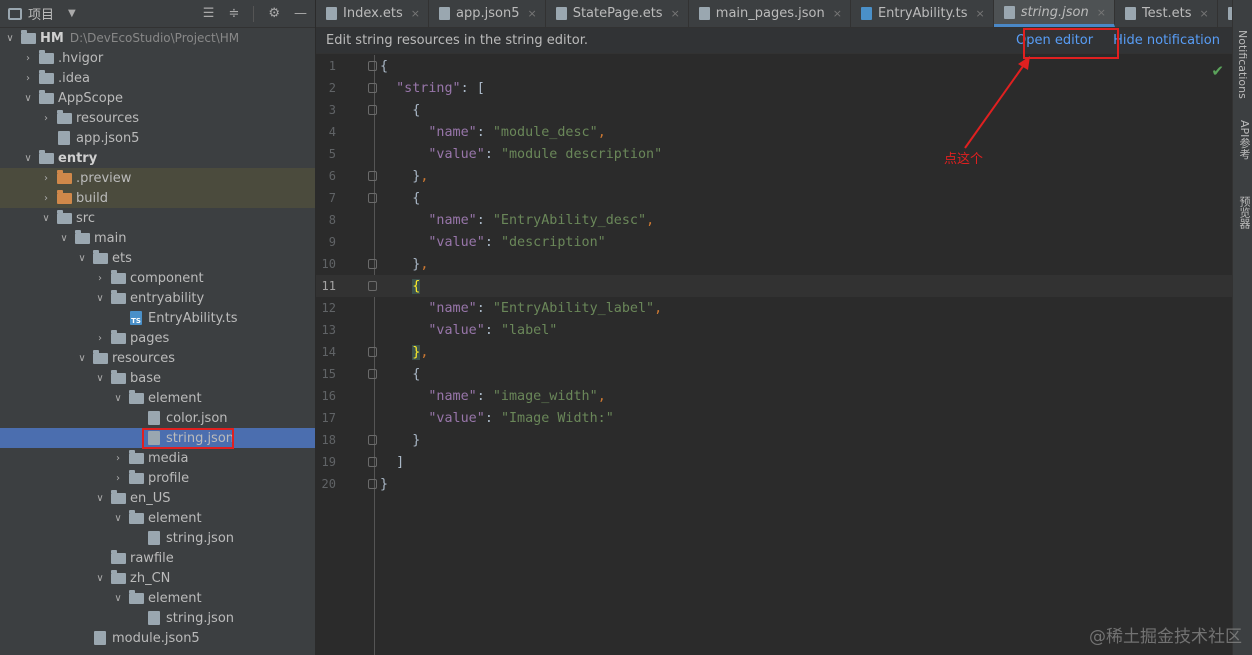 This screenshot has width=1252, height=655. Describe the element at coordinates (1225, 13) in the screenshot. I see `editor-tab: Pro` at that location.